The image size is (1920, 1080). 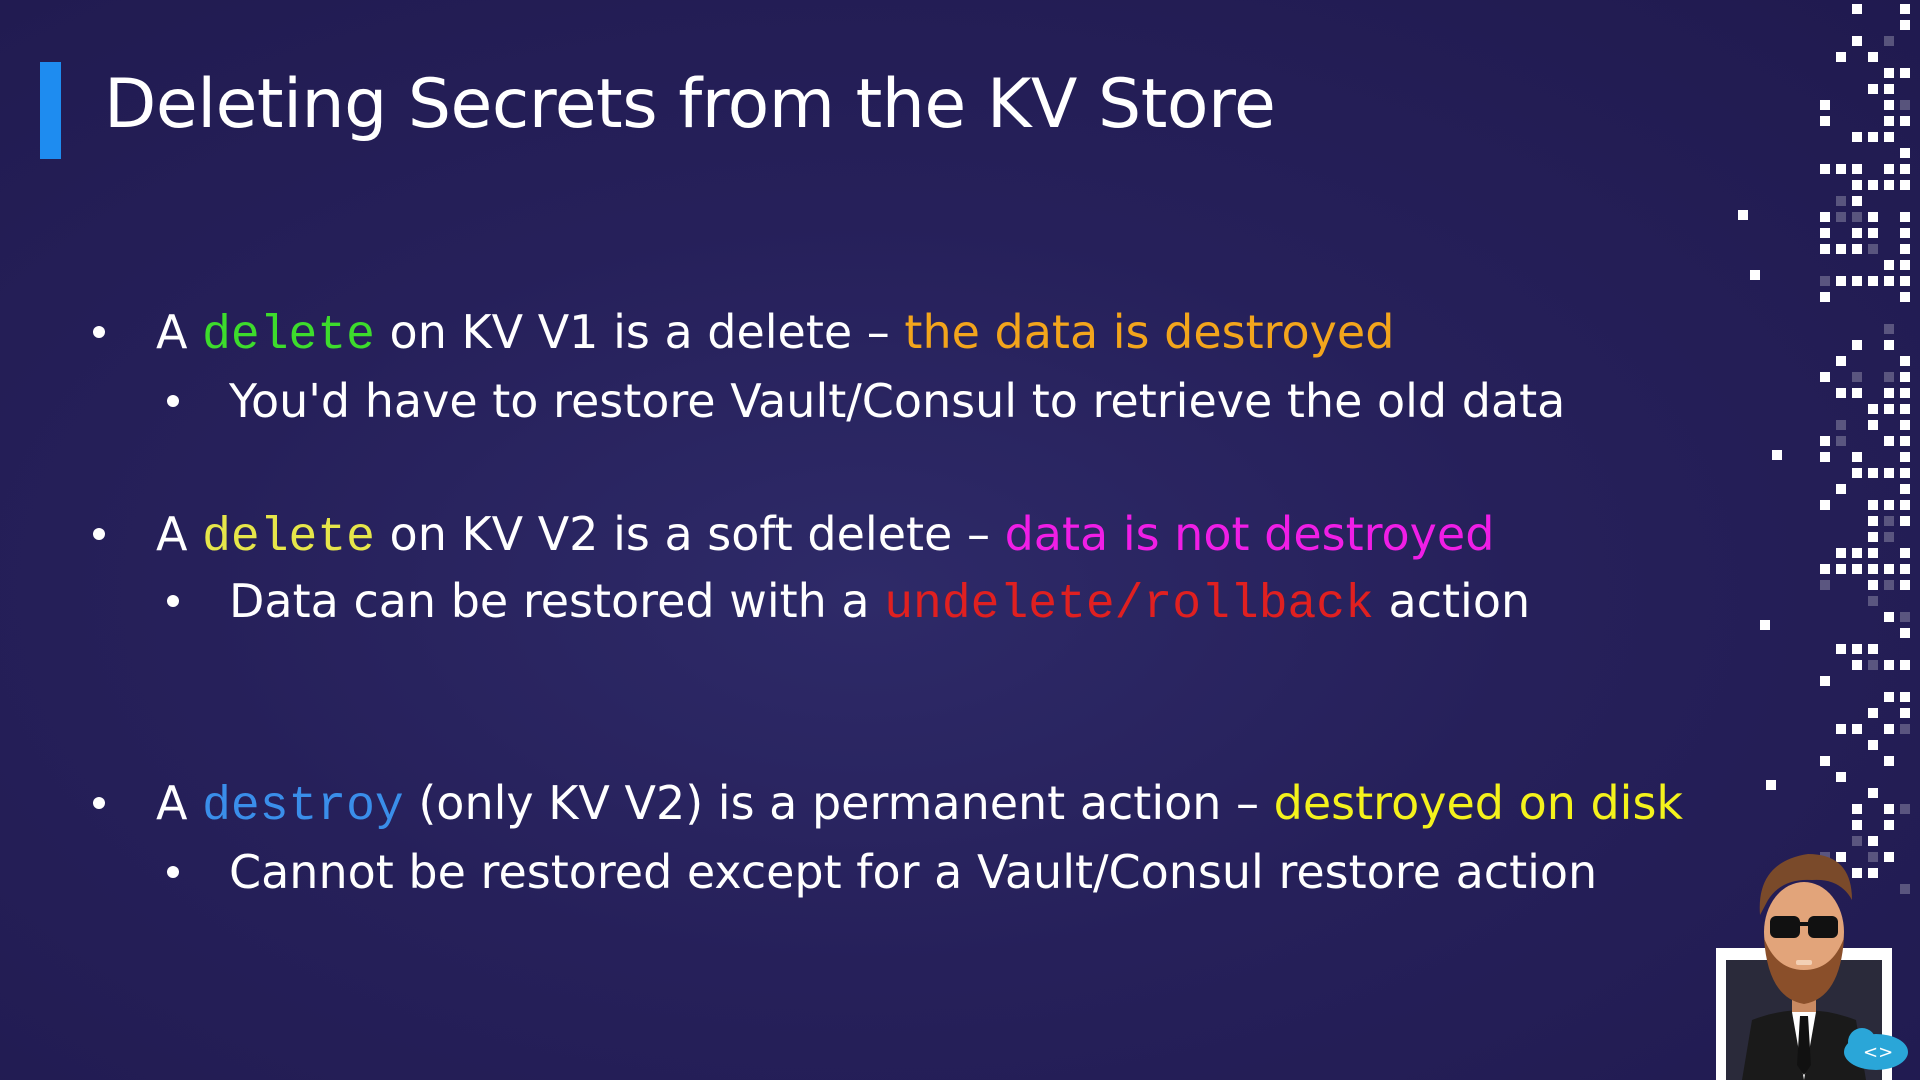 I want to click on bullet-1-highlight: the data is destroyed, so click(x=1149, y=332).